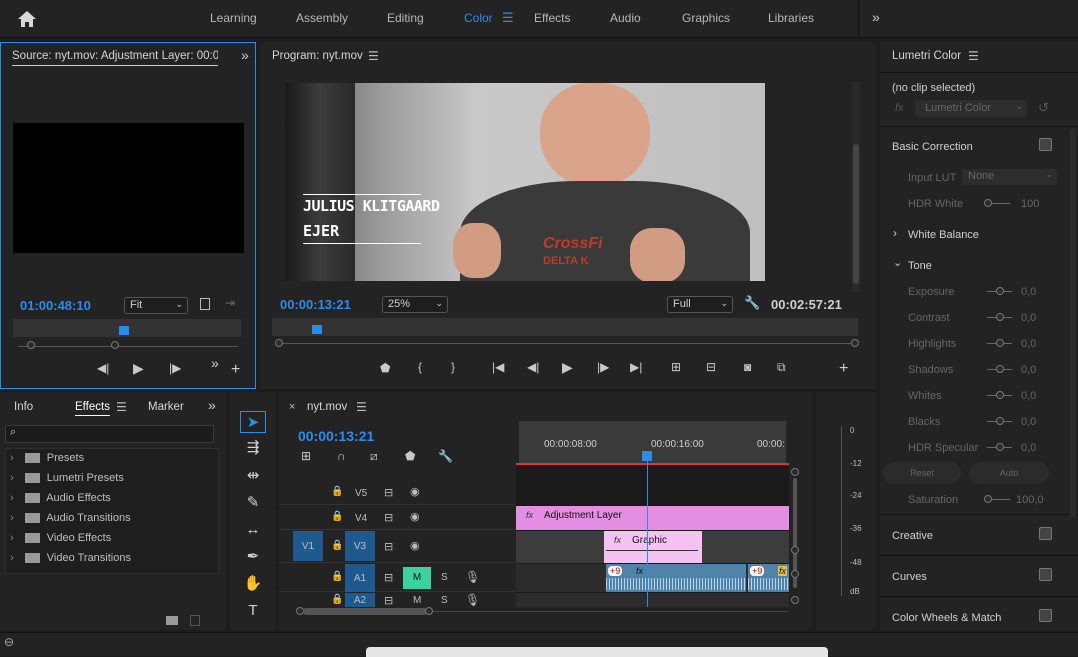  I want to click on type-tool-icon: T, so click(253, 611).